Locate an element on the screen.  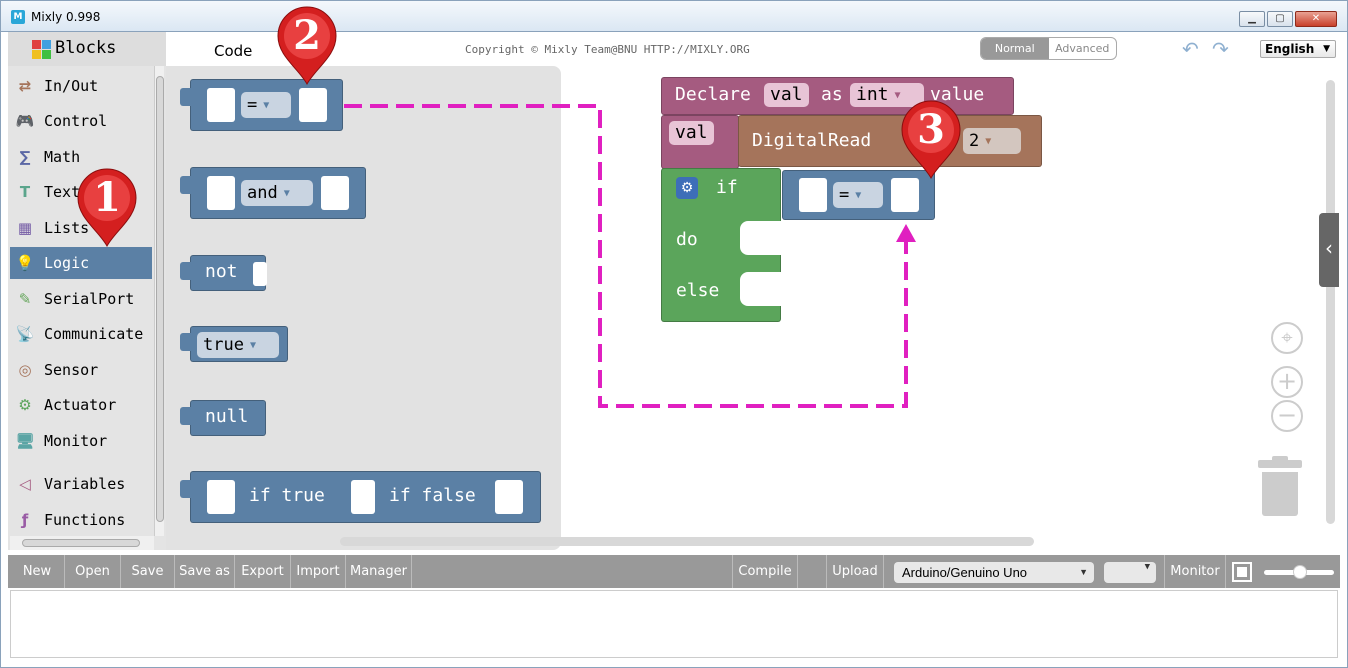
port-select: ▼ is located at coordinates (1130, 572).